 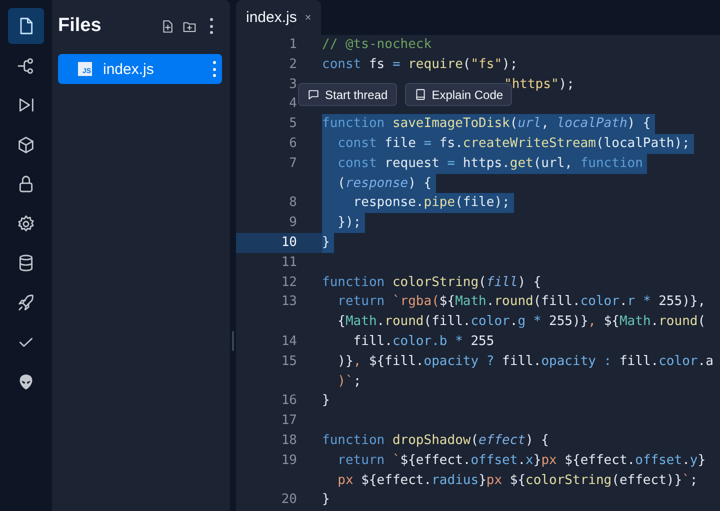 What do you see at coordinates (293, 104) in the screenshot?
I see `line-number: 4` at bounding box center [293, 104].